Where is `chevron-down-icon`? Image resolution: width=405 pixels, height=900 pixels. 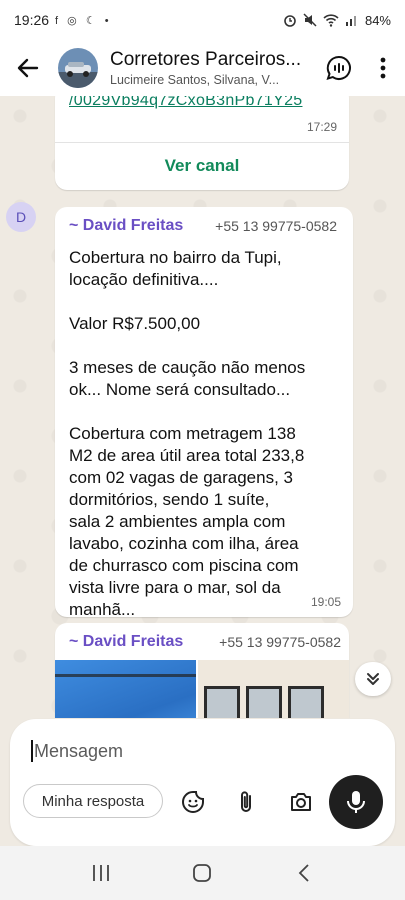
chevron-down-icon is located at coordinates (373, 679).